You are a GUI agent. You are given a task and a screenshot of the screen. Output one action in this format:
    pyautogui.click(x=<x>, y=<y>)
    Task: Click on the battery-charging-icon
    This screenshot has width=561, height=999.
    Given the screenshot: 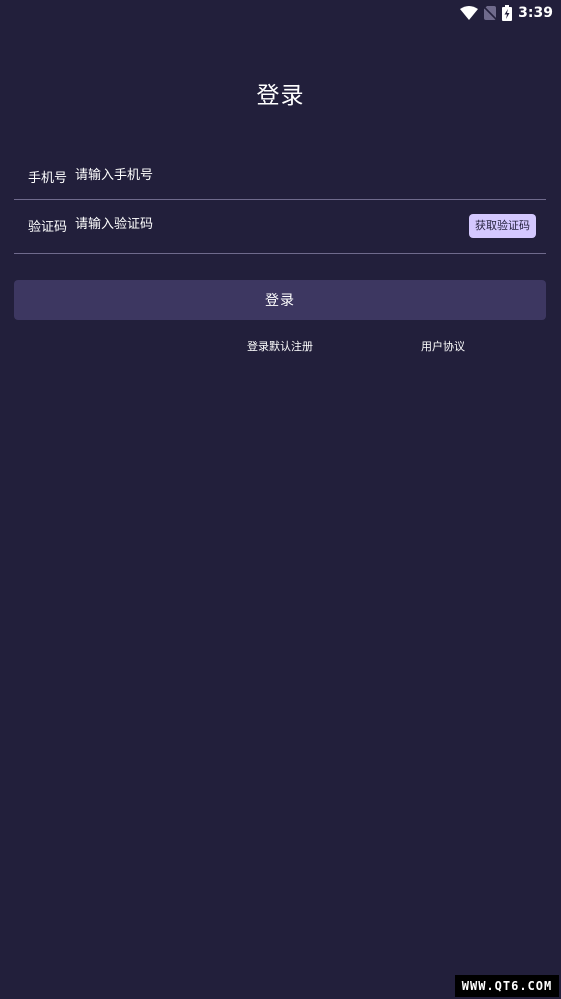 What is the action you would take?
    pyautogui.click(x=507, y=13)
    